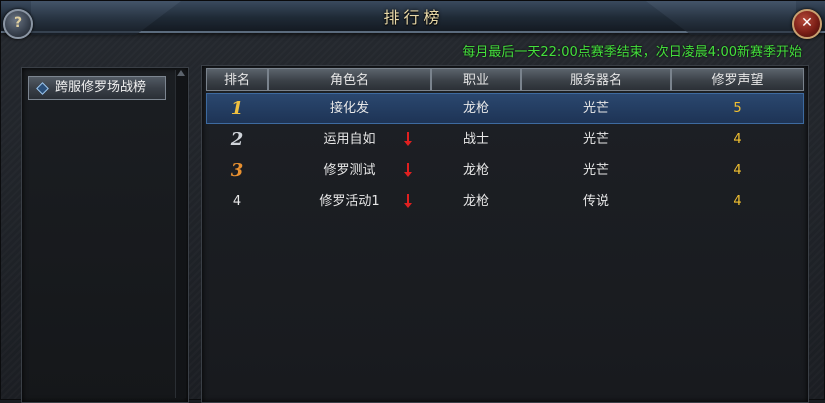 The image size is (825, 403). I want to click on table-row: 4 修罗活动1 龙枪 传说 4, so click(505, 201).